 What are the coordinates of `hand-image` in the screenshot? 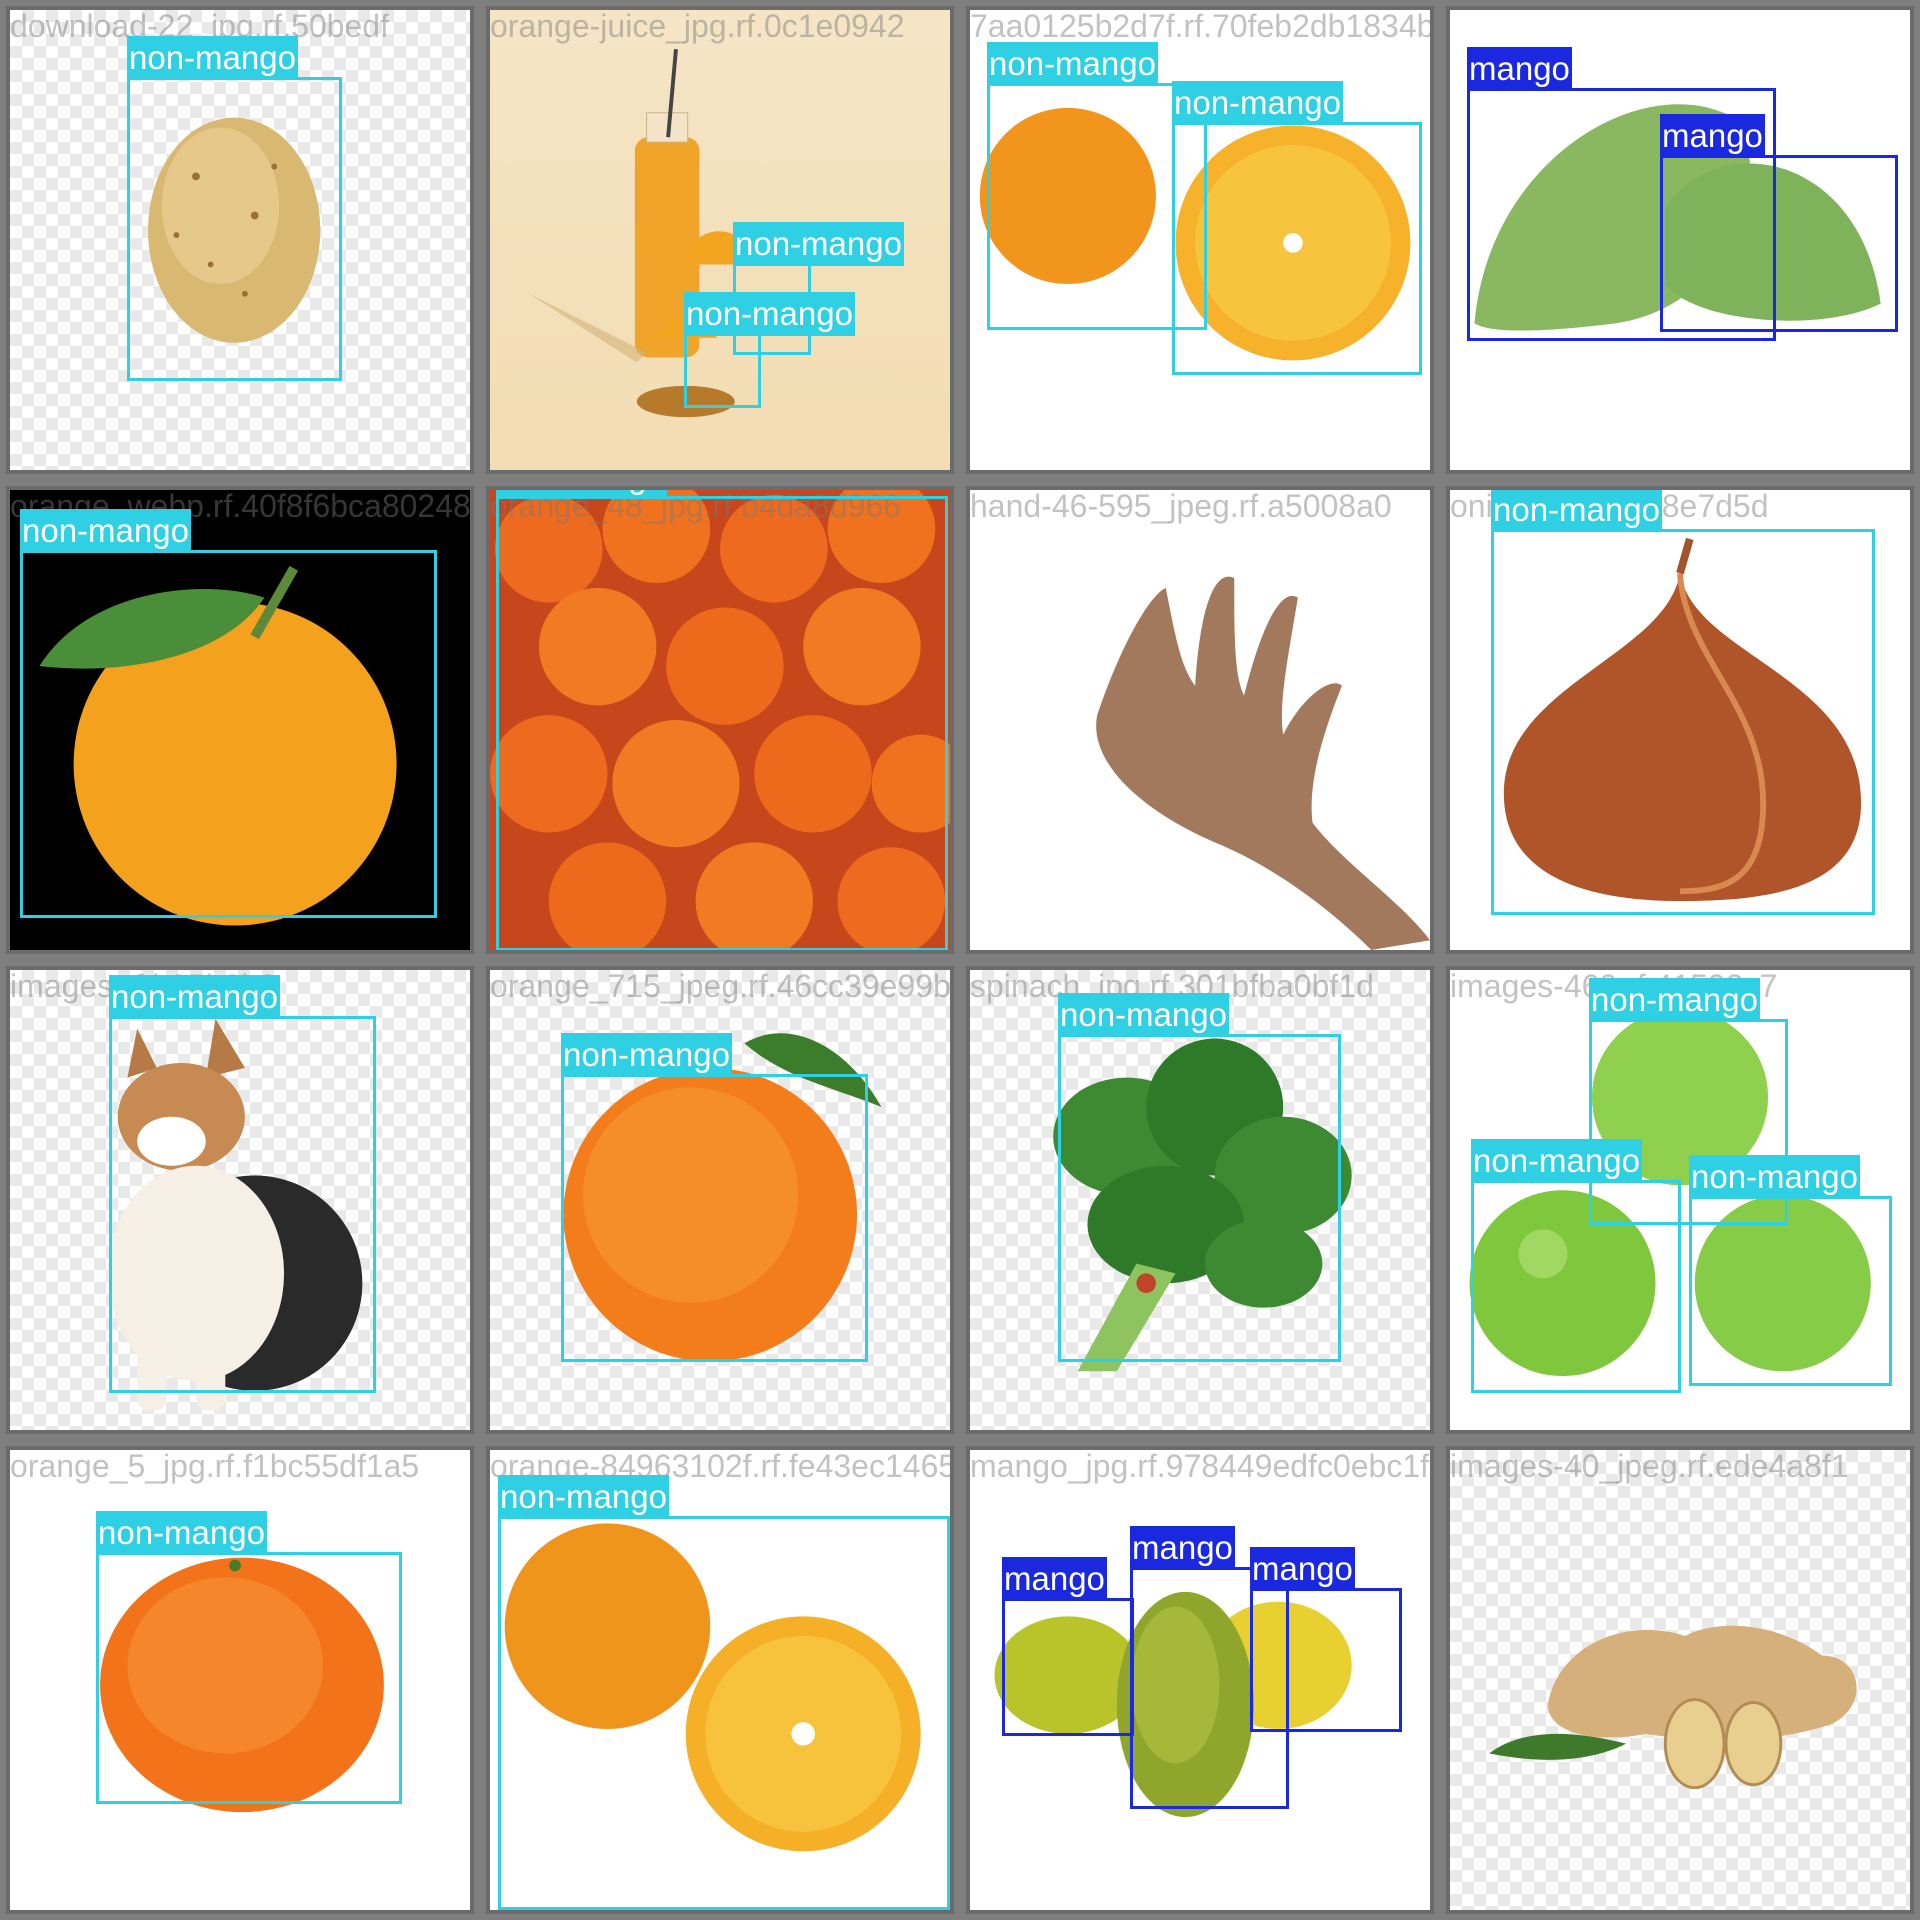 It's located at (1200, 720).